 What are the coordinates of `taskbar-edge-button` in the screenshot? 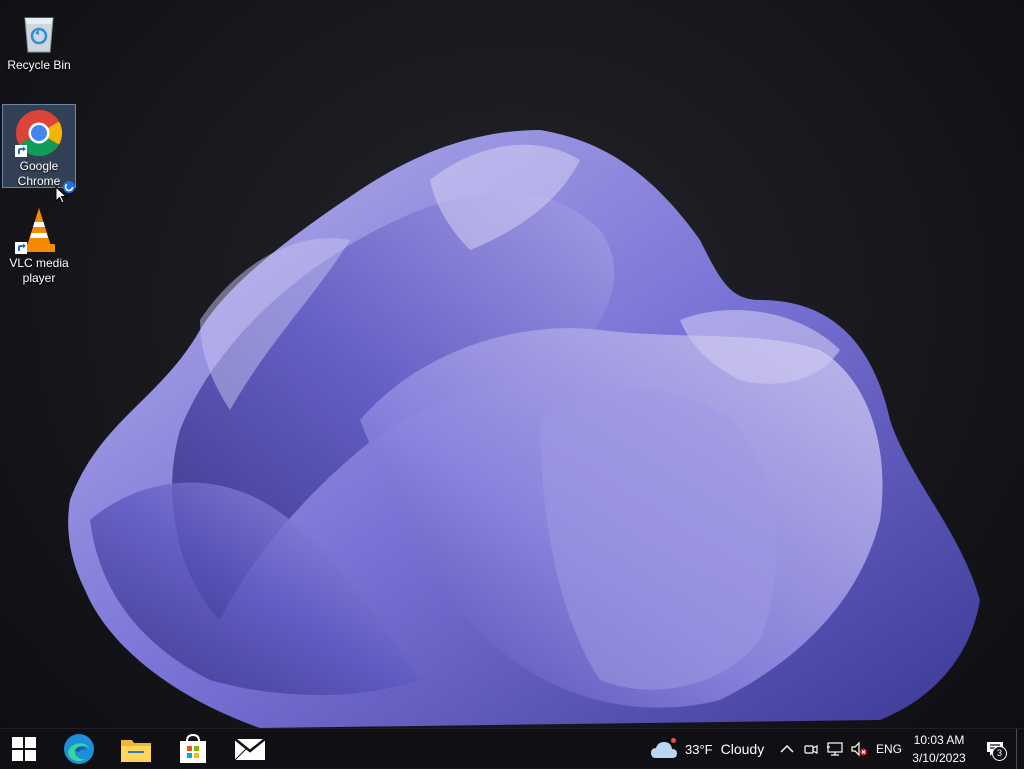 It's located at (79, 749).